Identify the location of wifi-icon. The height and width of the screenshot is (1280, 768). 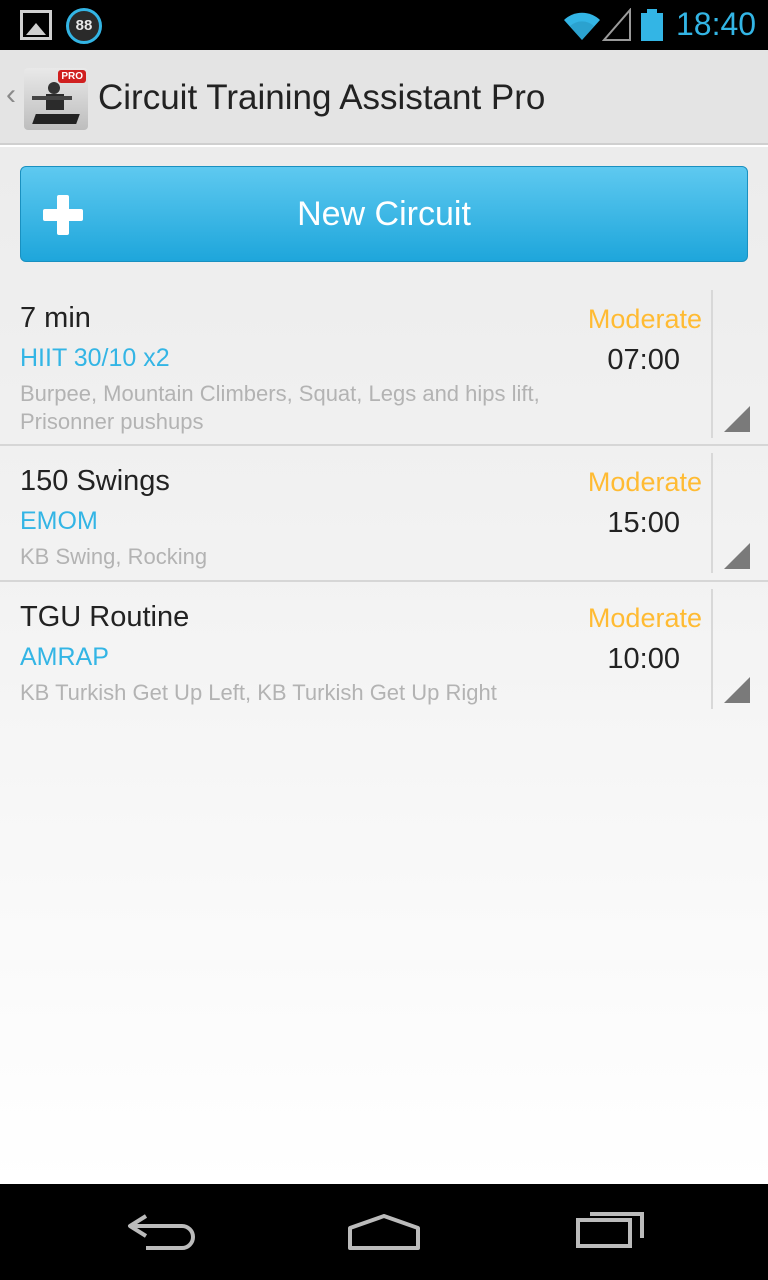
(582, 26).